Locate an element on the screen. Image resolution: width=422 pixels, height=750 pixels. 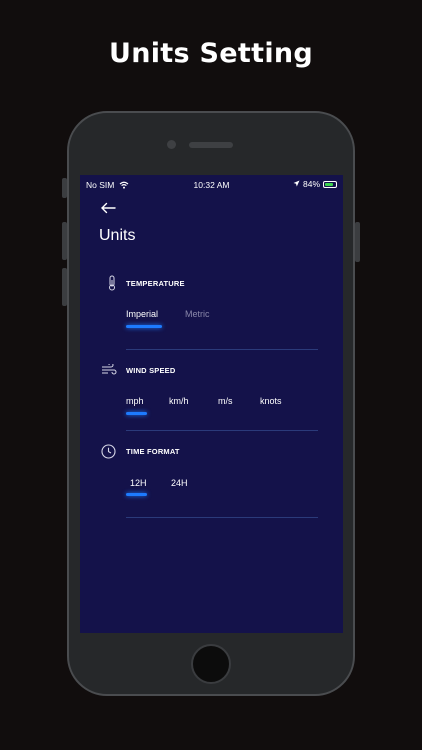
temperature-option-imperial: Imperial is located at coordinates (142, 314).